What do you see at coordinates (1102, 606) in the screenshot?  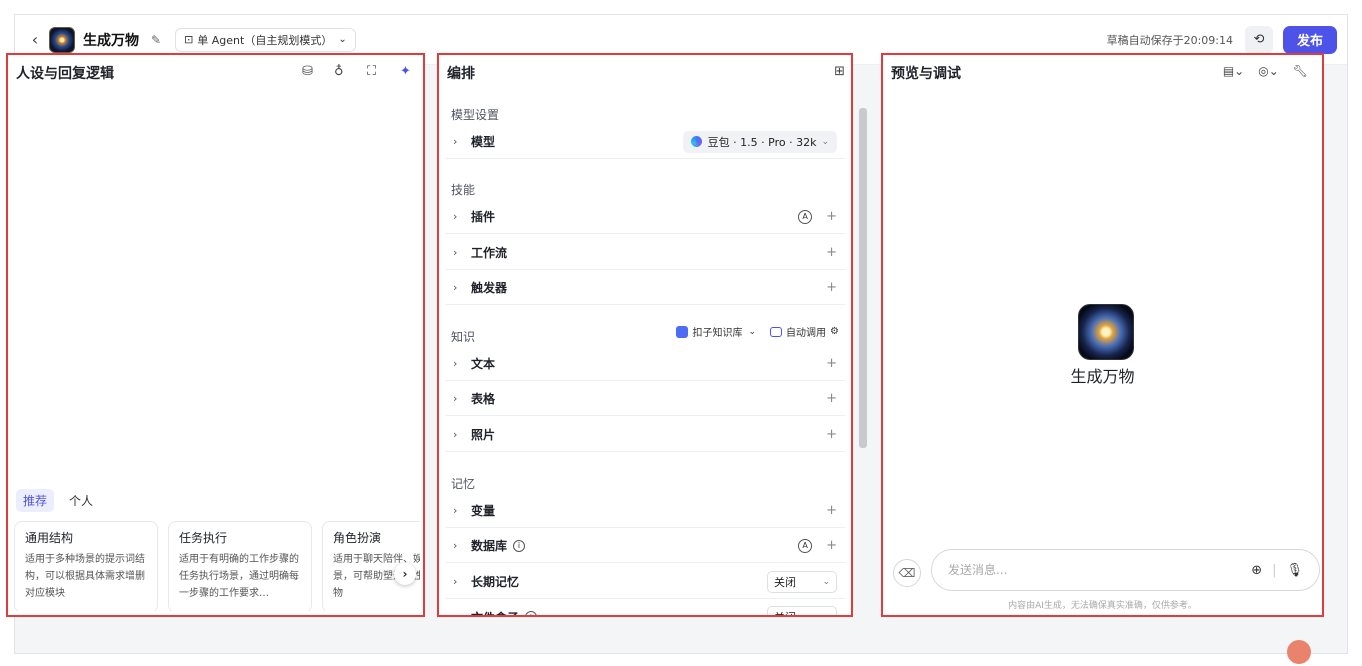 I see `disclaimer: 内容由AI生成，无法确保真实准确，仅供参考。` at bounding box center [1102, 606].